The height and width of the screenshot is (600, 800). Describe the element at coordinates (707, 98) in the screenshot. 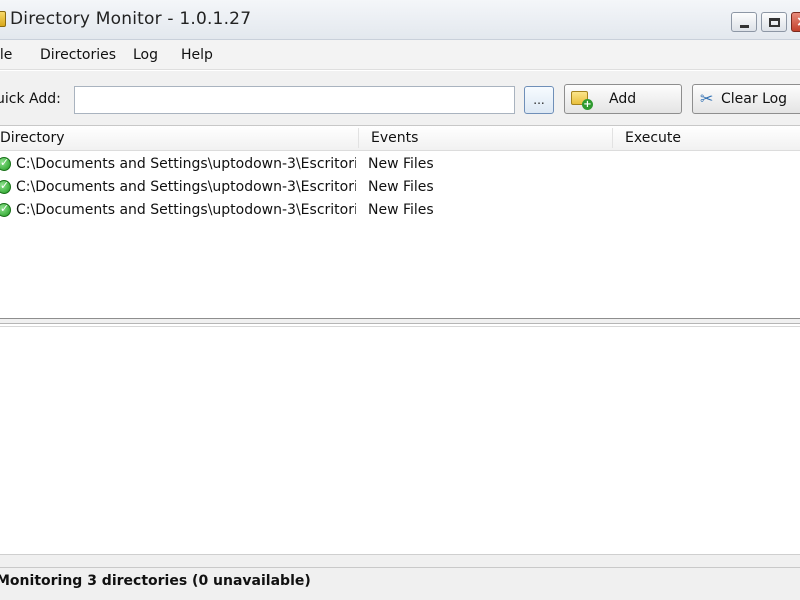

I see `scissors-icon: ✂` at that location.